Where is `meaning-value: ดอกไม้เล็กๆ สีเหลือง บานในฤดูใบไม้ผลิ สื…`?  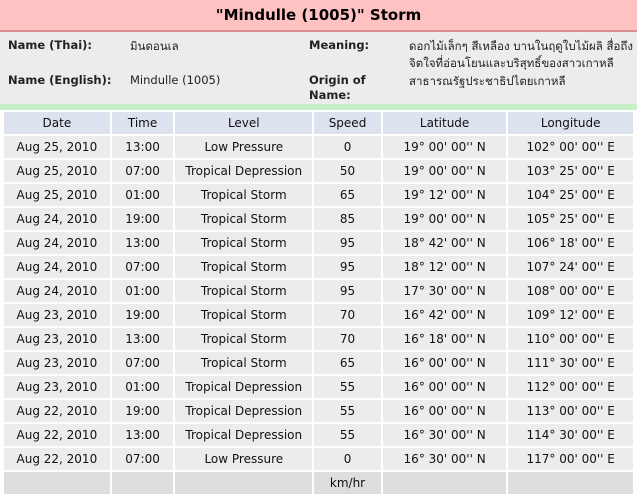
meaning-value: ดอกไม้เล็กๆ สีเหลือง บานในฤดูใบไม้ผลิ สื… is located at coordinates (521, 54).